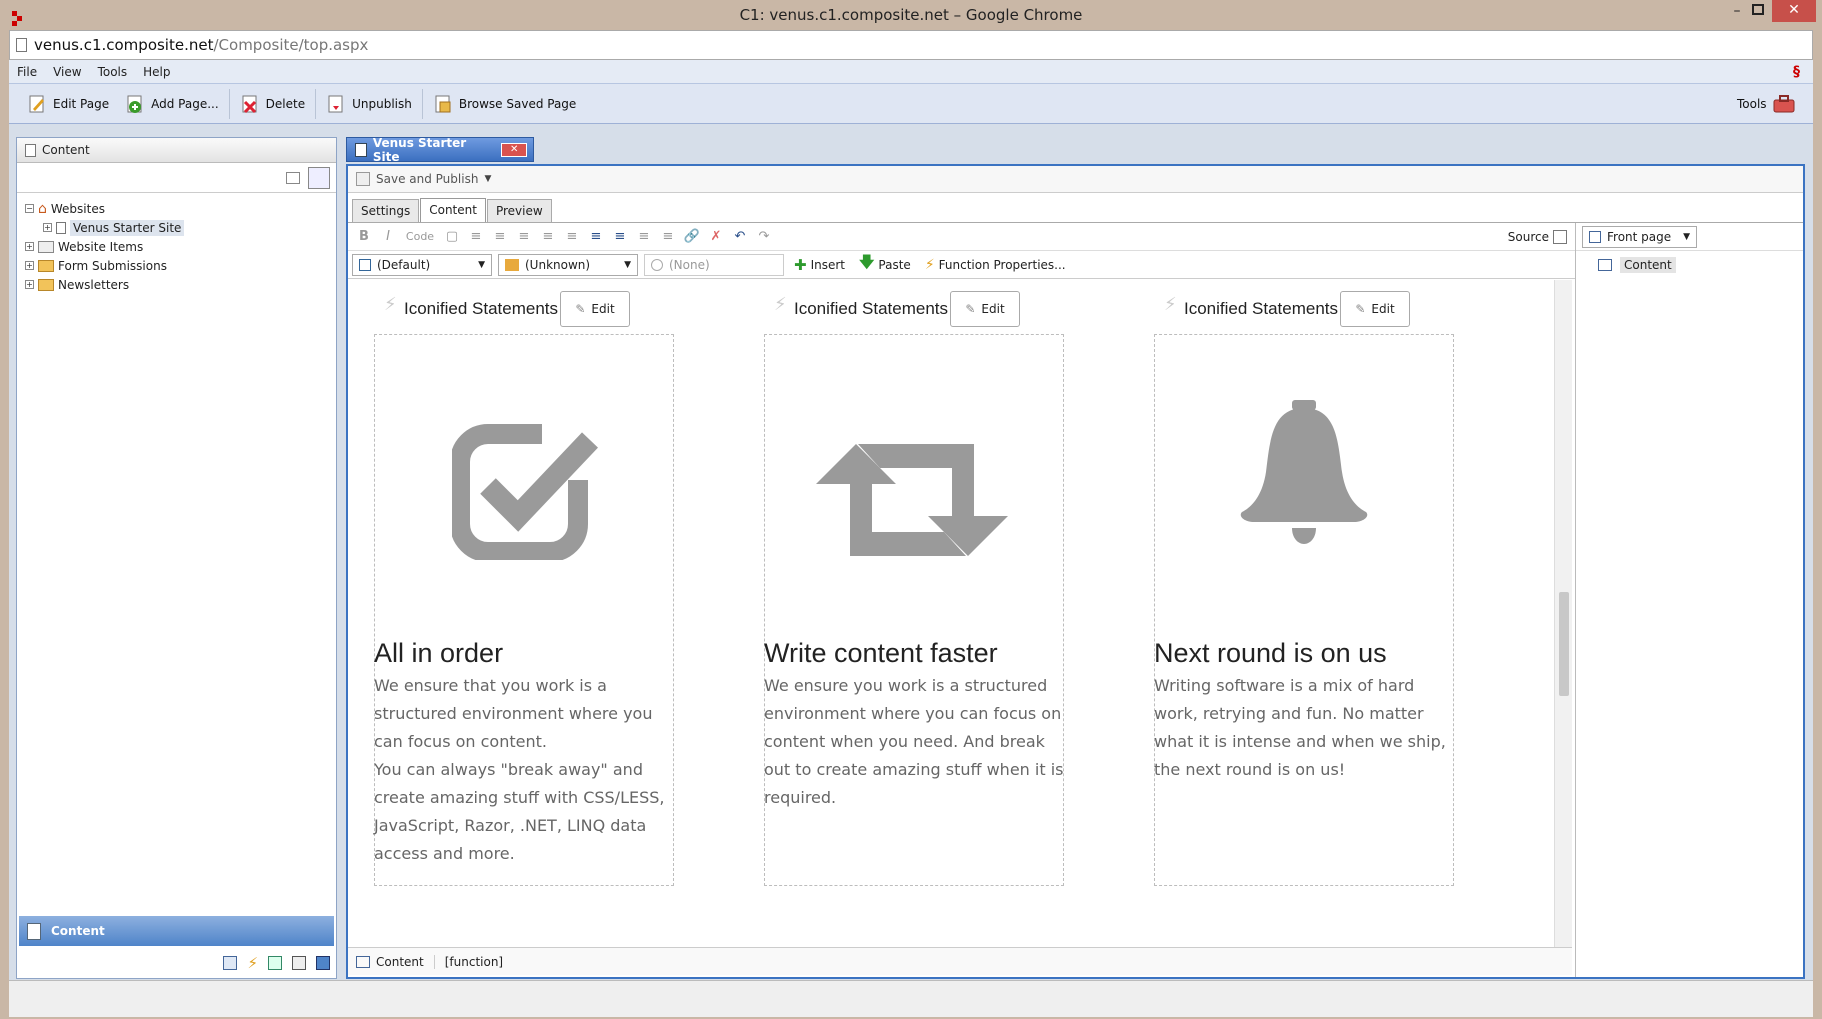 The height and width of the screenshot is (1019, 1822). Describe the element at coordinates (524, 237) in the screenshot. I see `align-right-icon: ≡` at that location.